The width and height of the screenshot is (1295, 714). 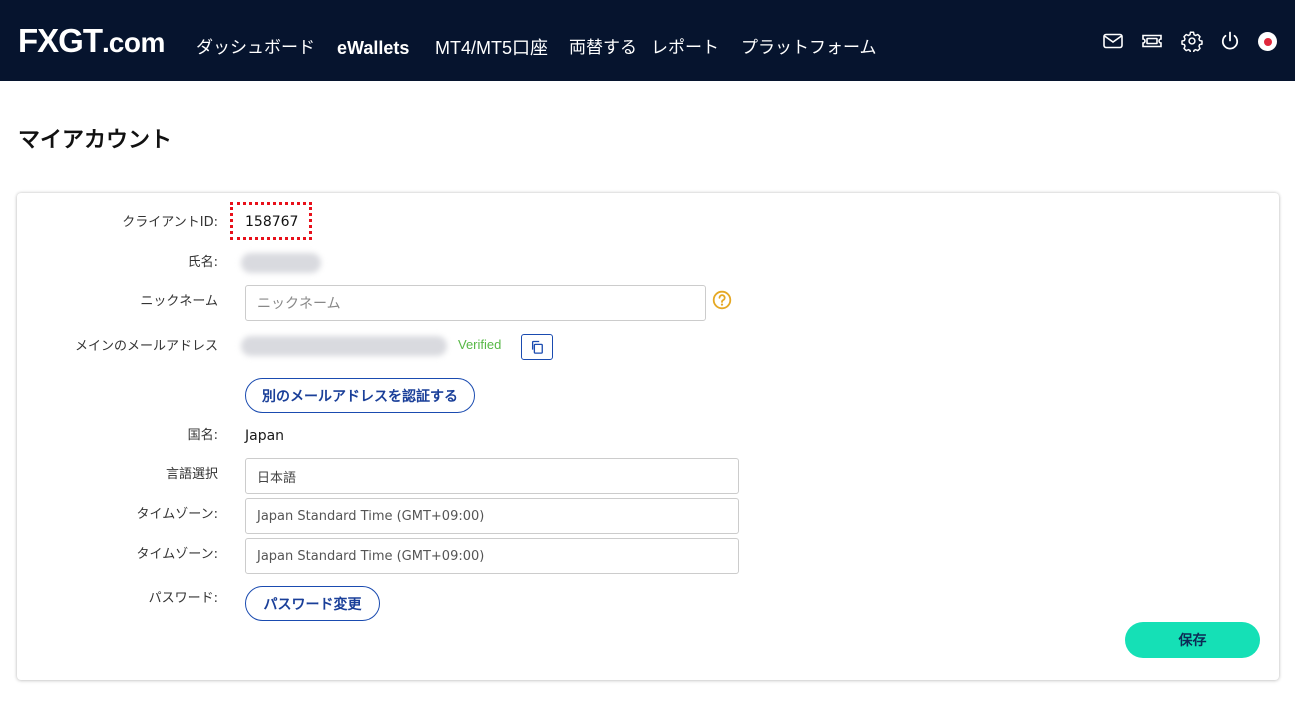 What do you see at coordinates (265, 436) in the screenshot?
I see `country-value: Japan` at bounding box center [265, 436].